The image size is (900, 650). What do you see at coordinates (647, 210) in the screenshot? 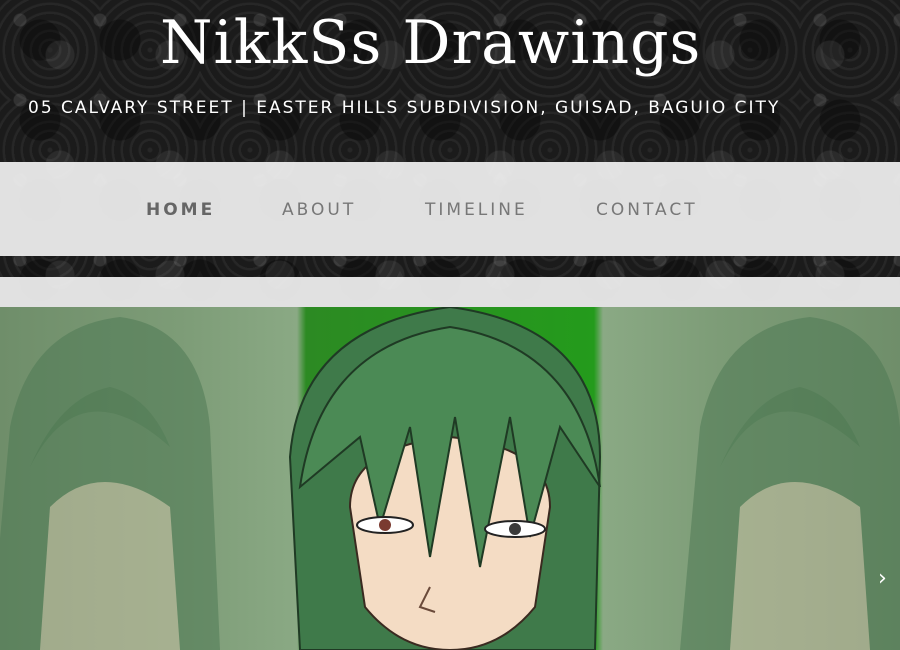
I see `nav-item-contact: CONTACT` at bounding box center [647, 210].